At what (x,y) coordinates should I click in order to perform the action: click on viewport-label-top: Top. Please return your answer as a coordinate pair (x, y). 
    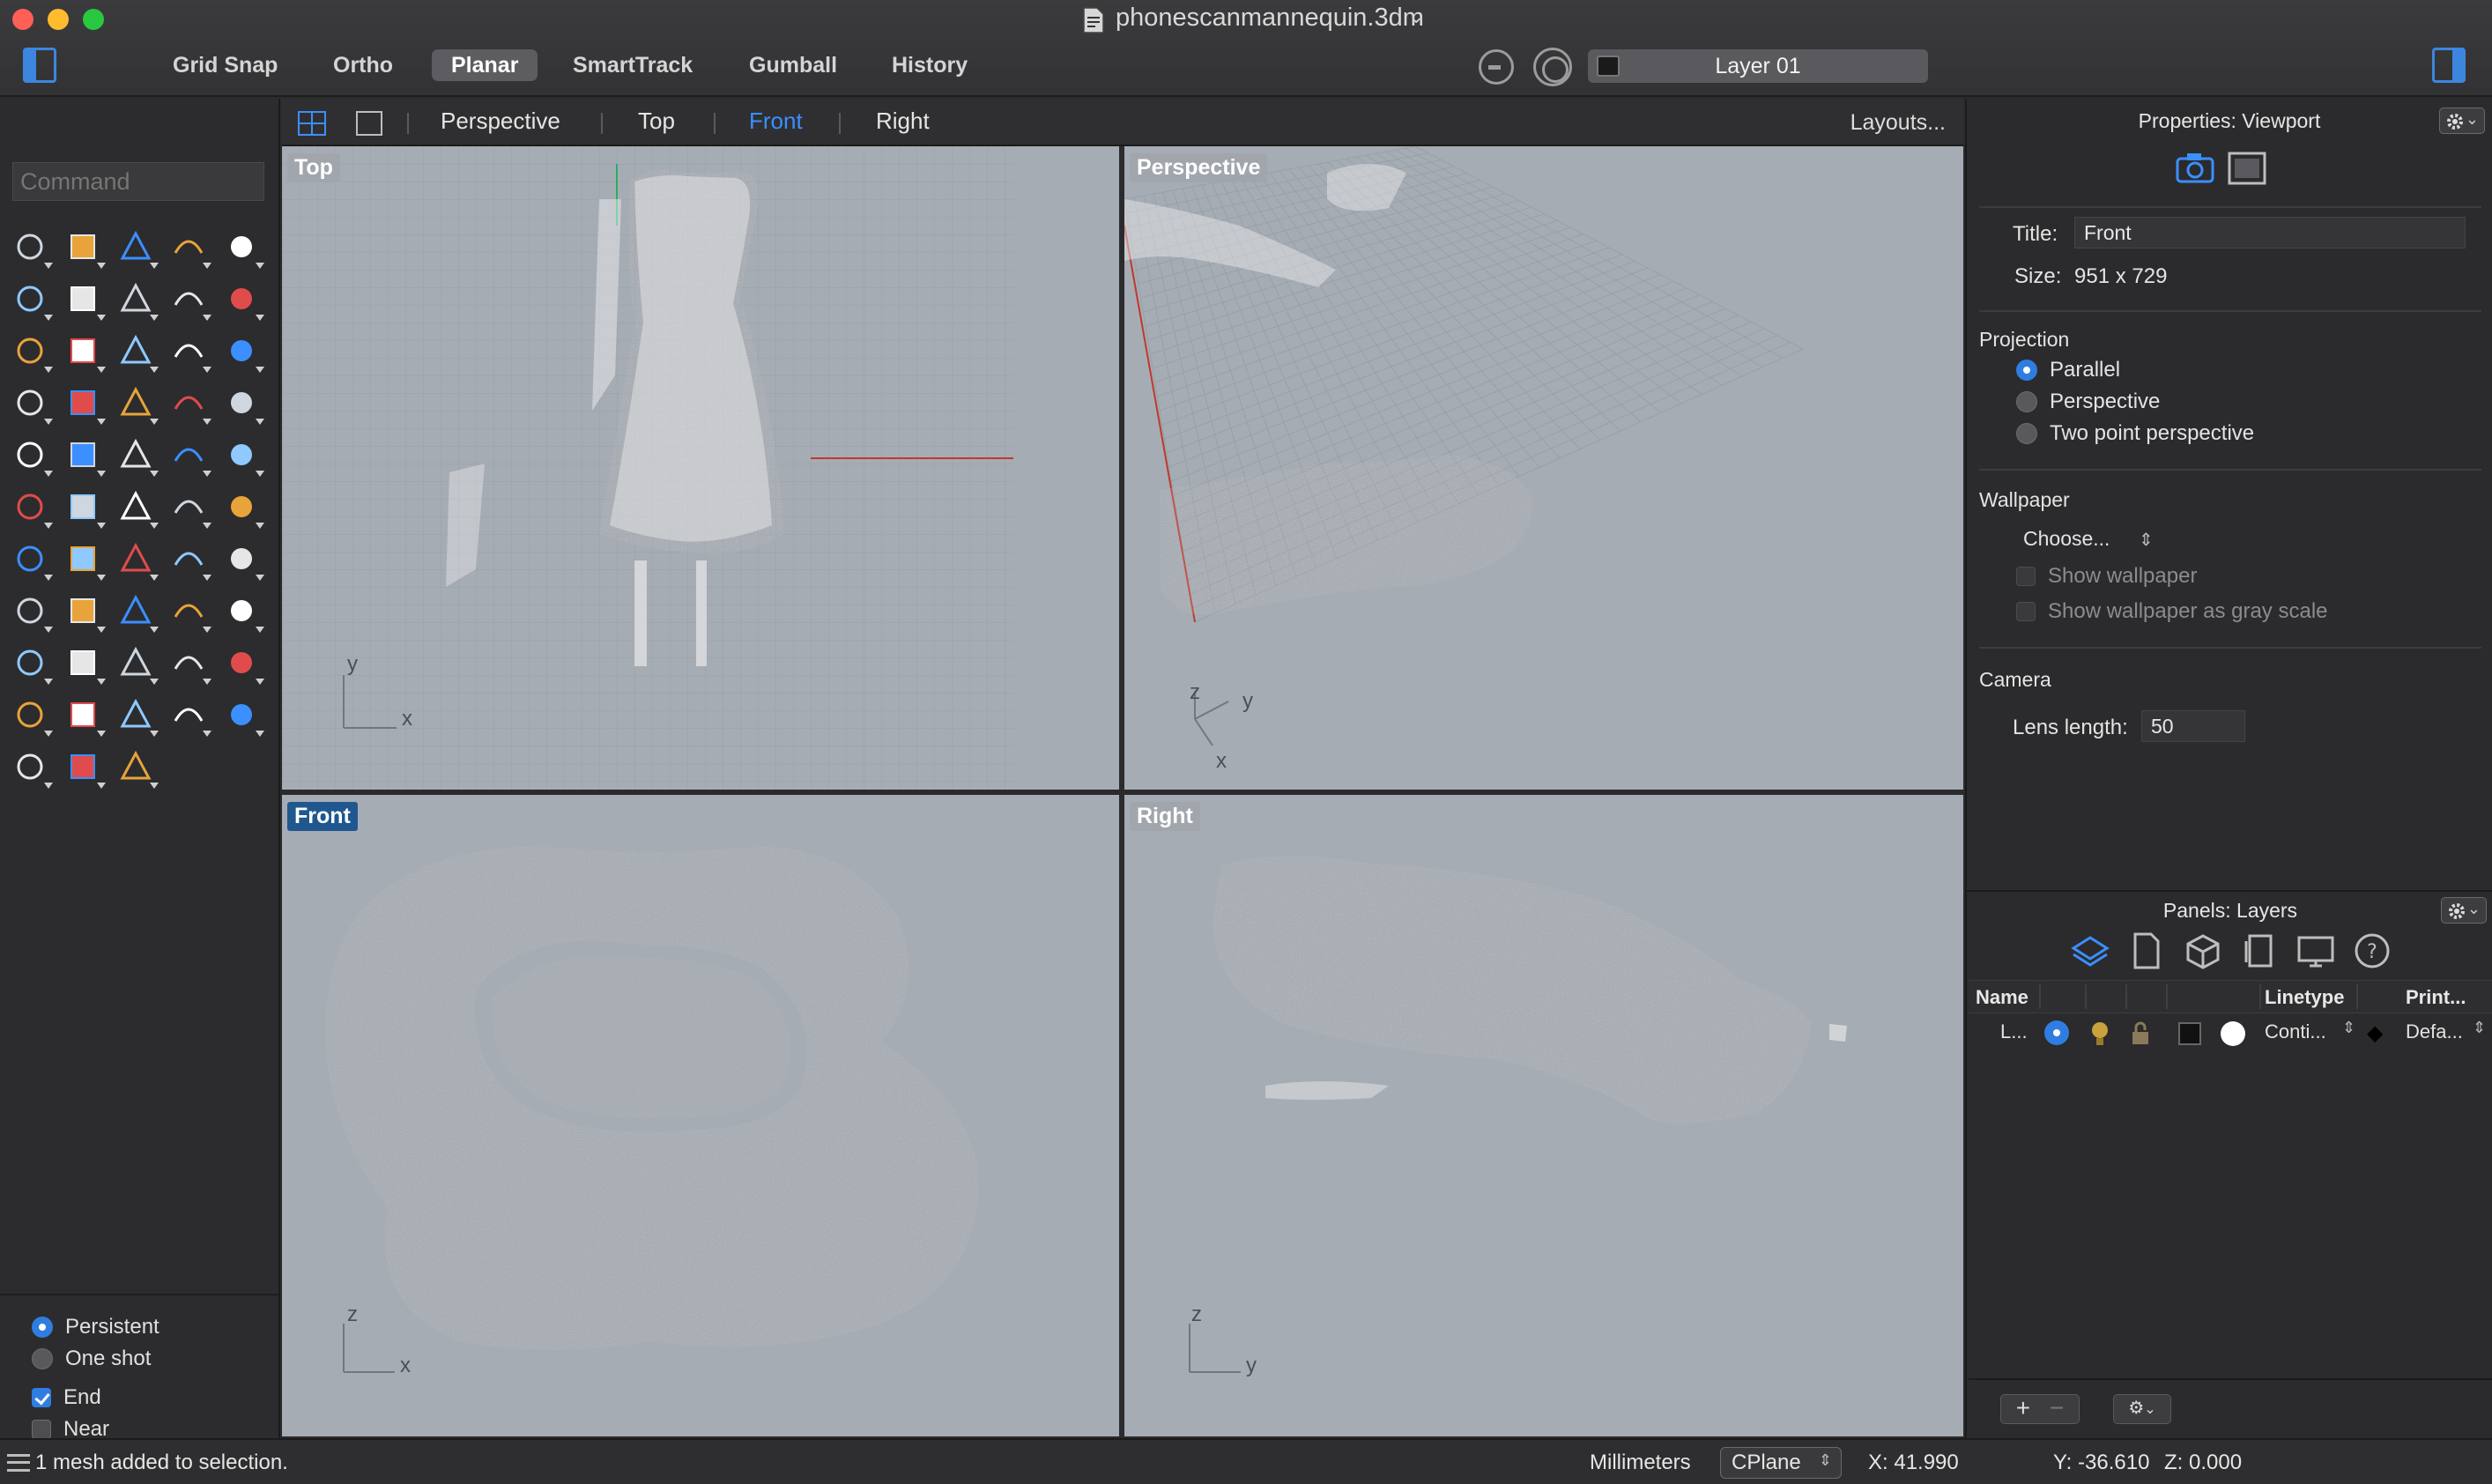
    Looking at the image, I should click on (314, 167).